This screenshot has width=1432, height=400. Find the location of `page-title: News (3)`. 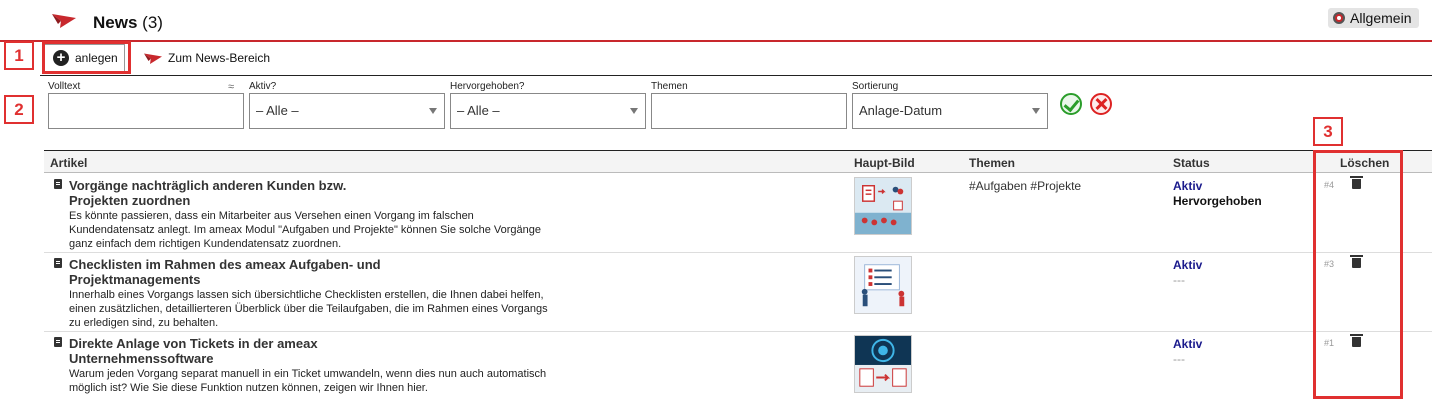

page-title: News (3) is located at coordinates (128, 23).